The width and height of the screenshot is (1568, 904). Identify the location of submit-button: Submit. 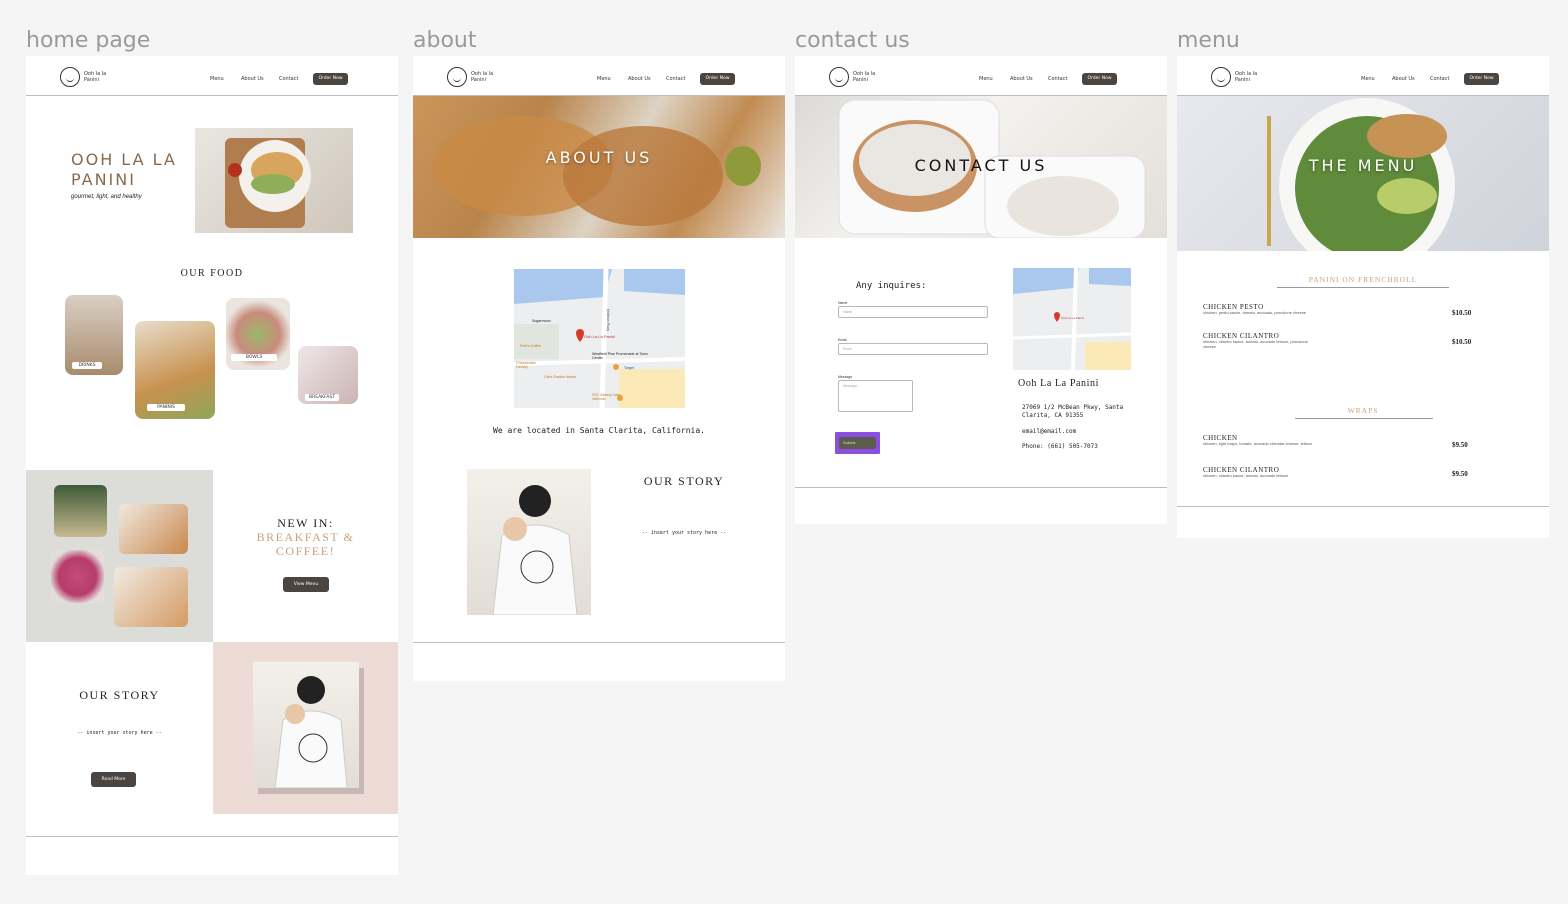
(857, 443).